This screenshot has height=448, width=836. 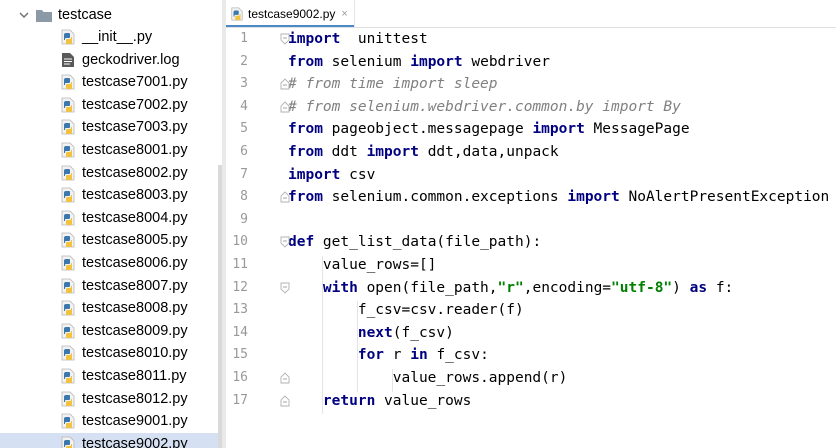 I want to click on line-number: 12, so click(x=240, y=287).